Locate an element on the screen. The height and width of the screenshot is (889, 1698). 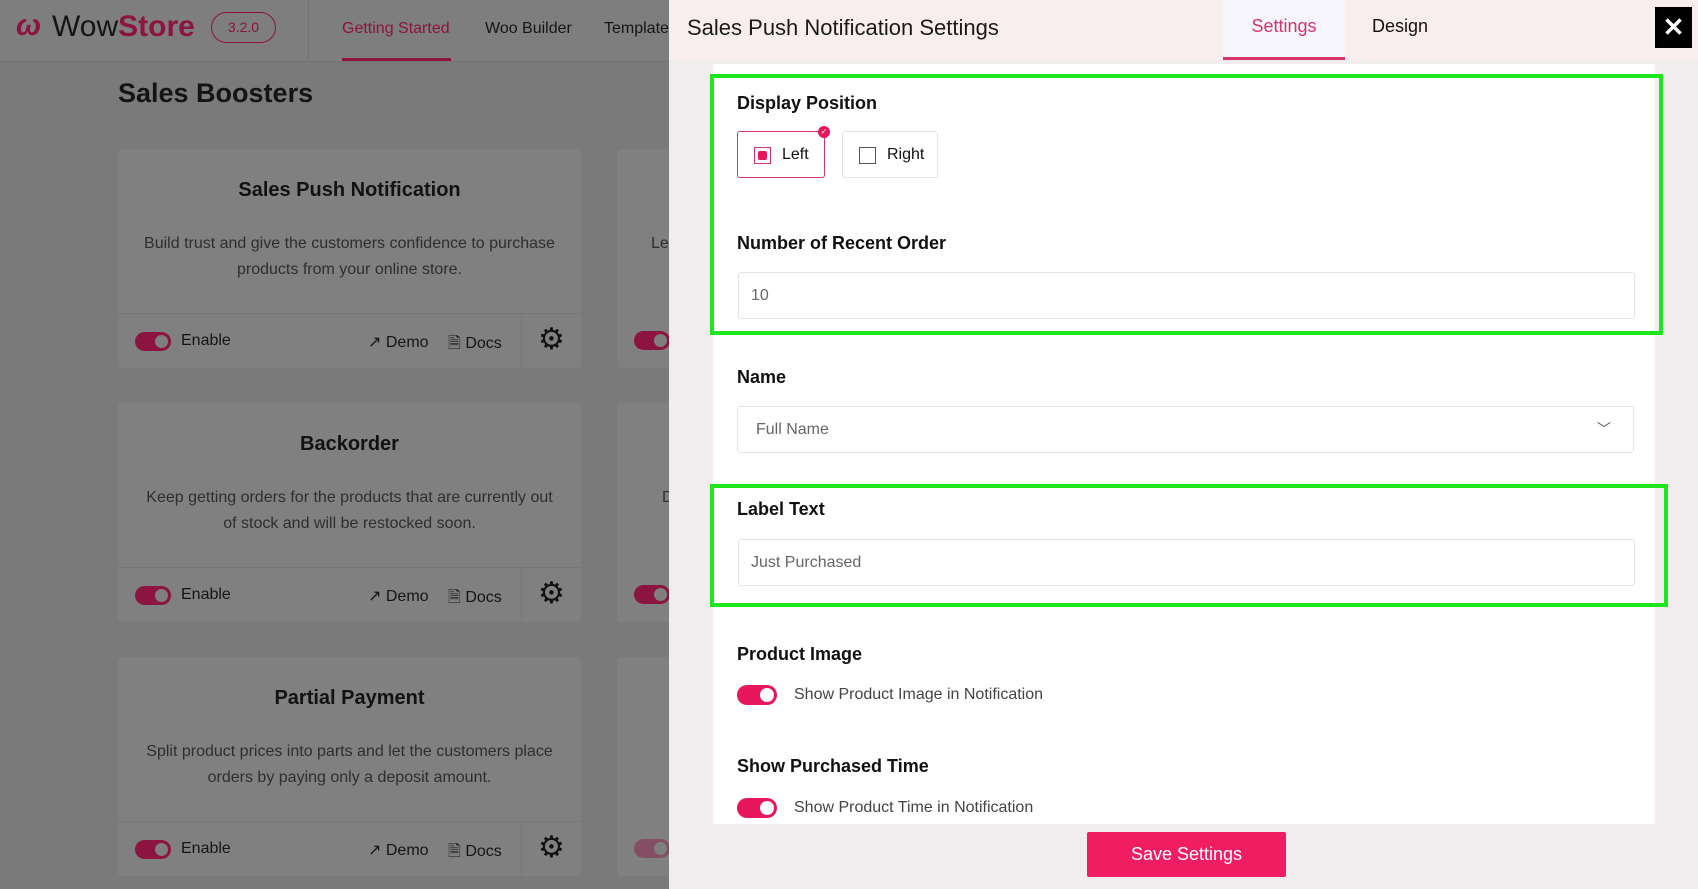
checkbox is located at coordinates (867, 155).